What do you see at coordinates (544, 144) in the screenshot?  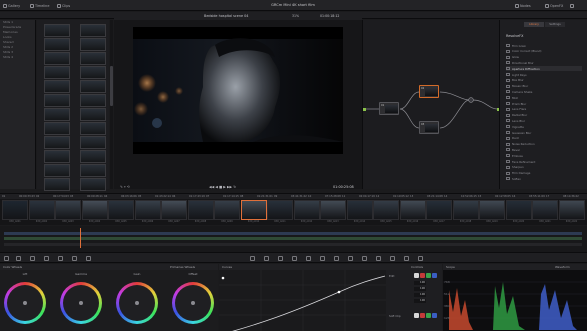 I see `fx-item: Noise Reduction` at bounding box center [544, 144].